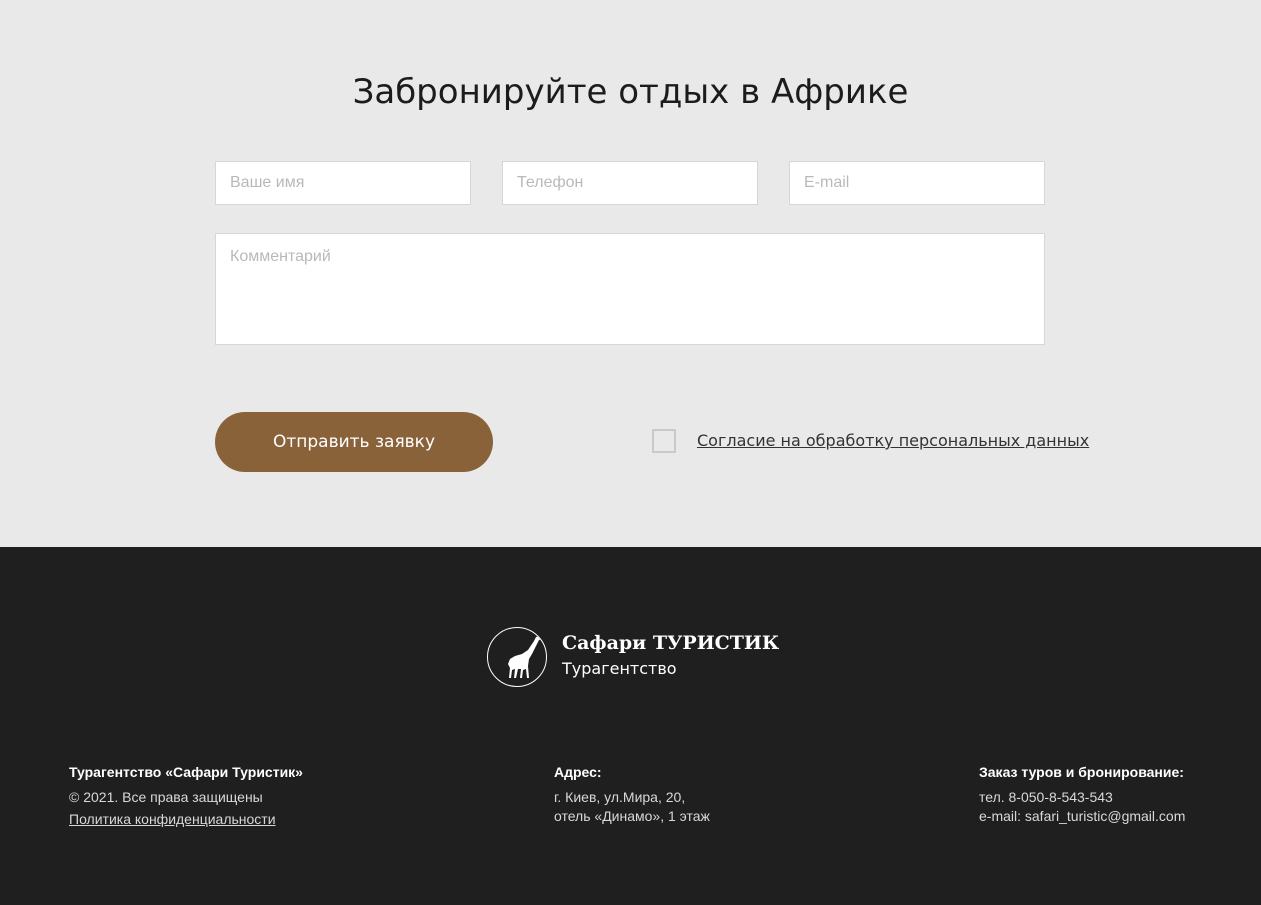 Image resolution: width=1261 pixels, height=905 pixels. What do you see at coordinates (172, 819) in the screenshot?
I see `privacy-policy-link: Политика конфиденциальности` at bounding box center [172, 819].